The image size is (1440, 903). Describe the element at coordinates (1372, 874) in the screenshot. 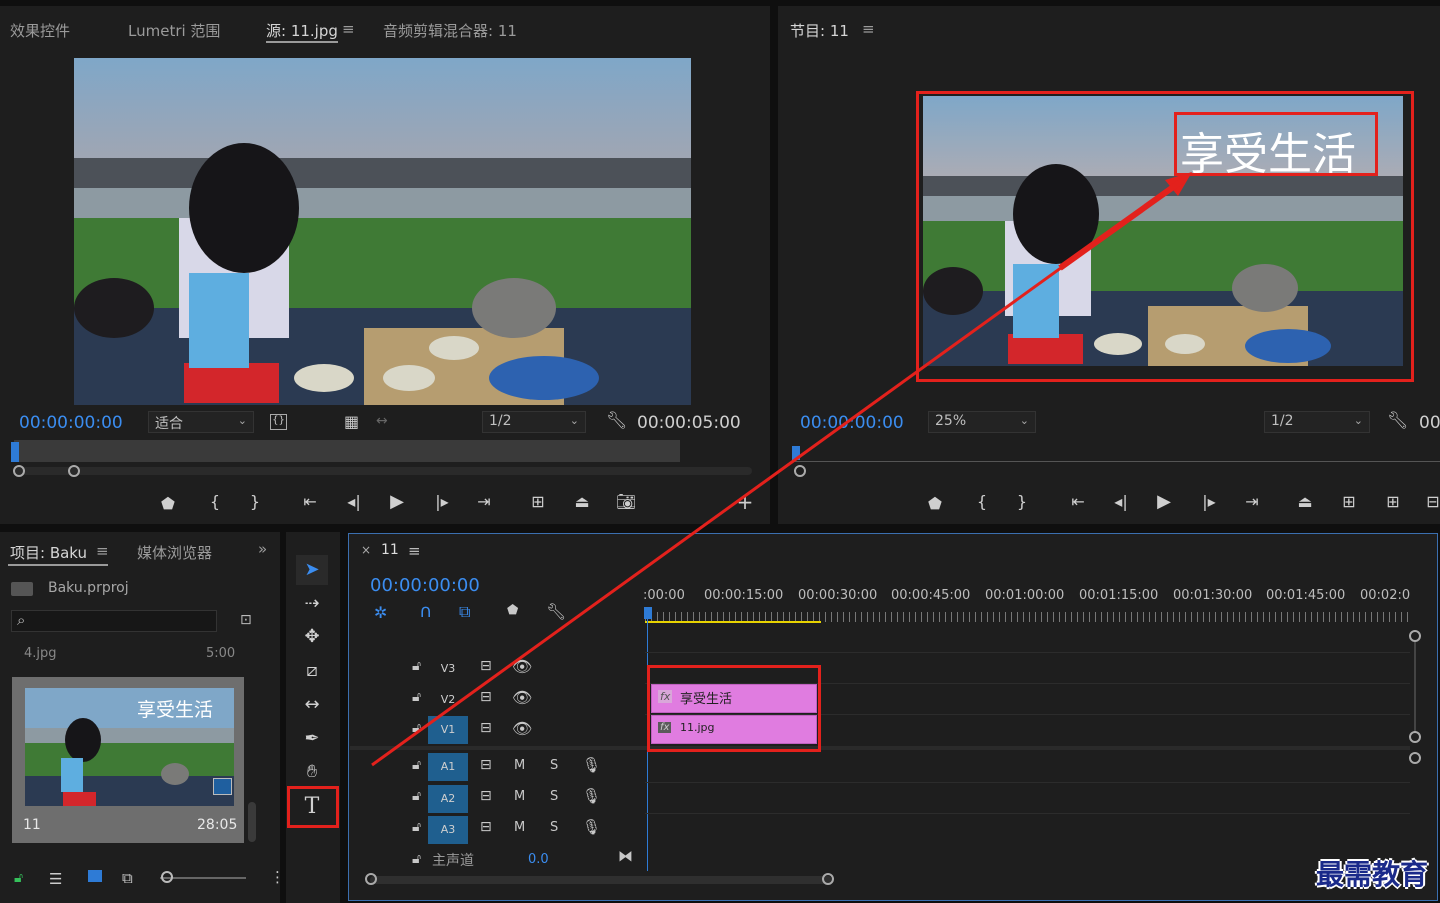

I see `watermark-logo: 最需教育` at that location.